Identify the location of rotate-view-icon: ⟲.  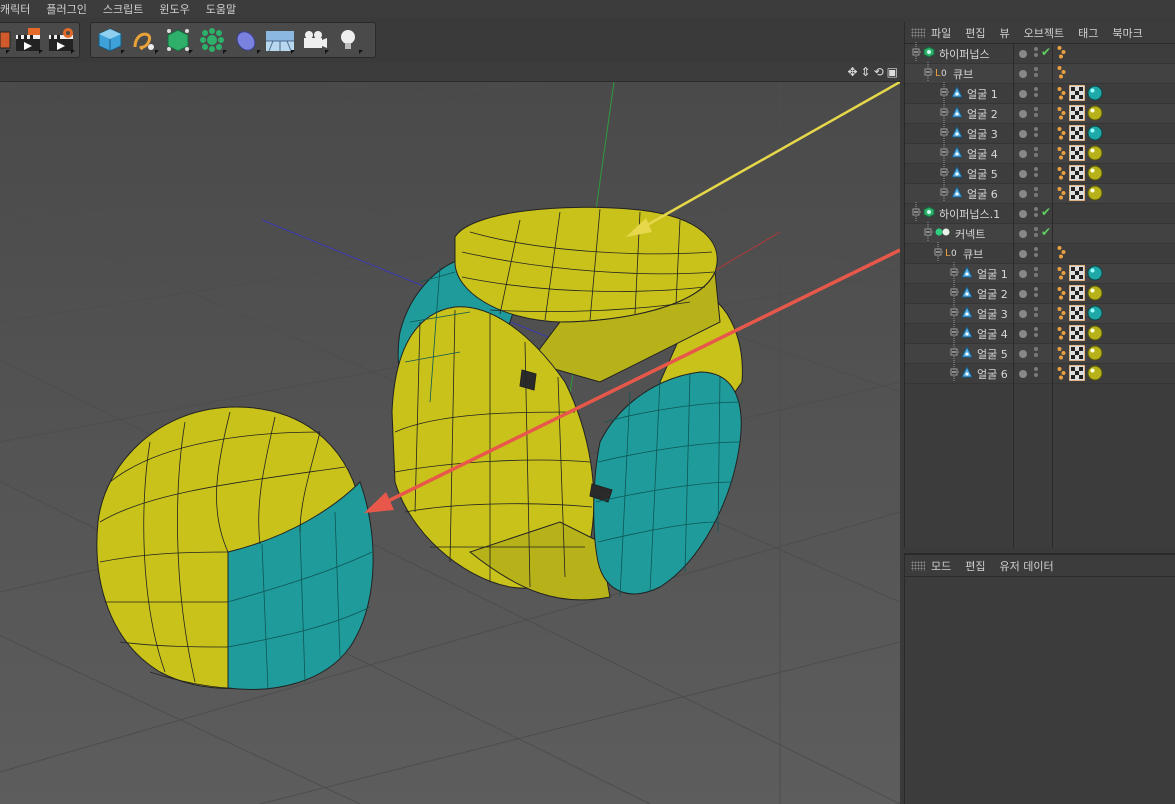
(879, 72).